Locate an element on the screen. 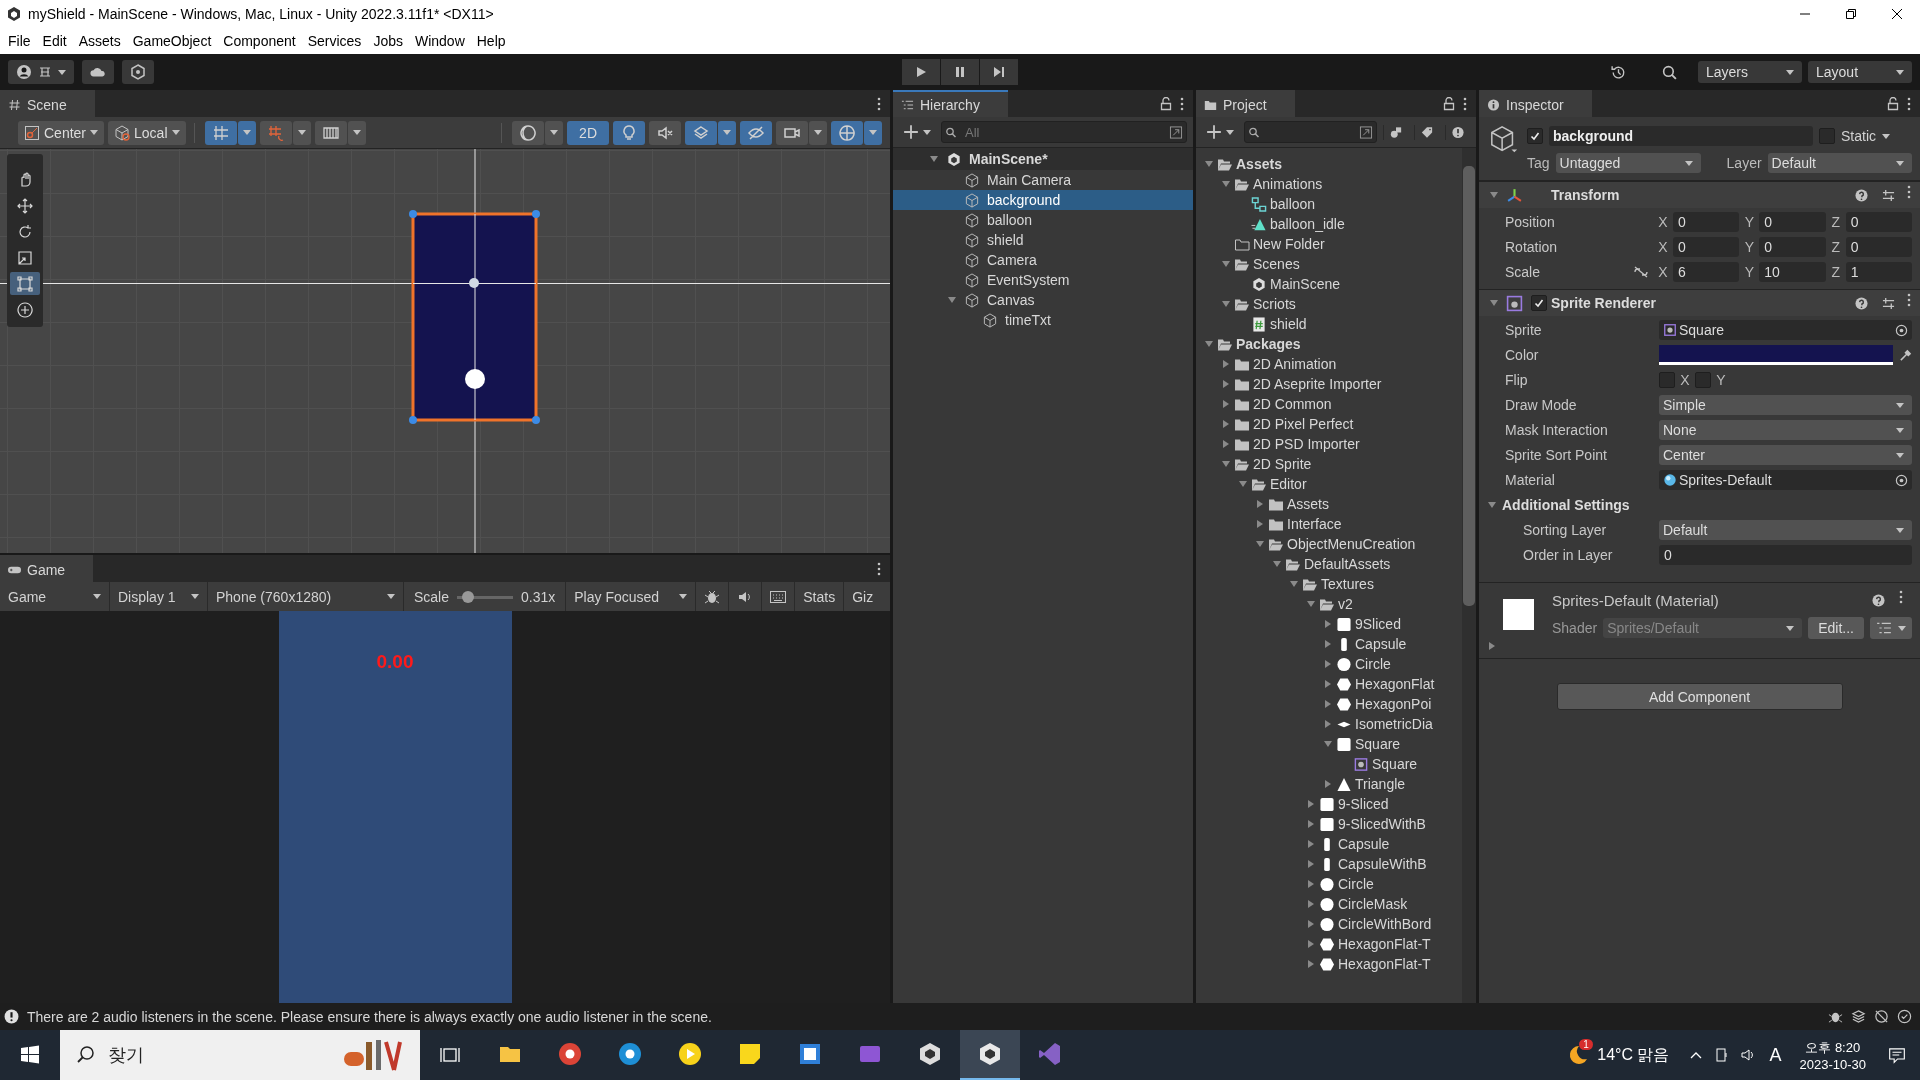  unlinked-chain-icon is located at coordinates (1641, 272).